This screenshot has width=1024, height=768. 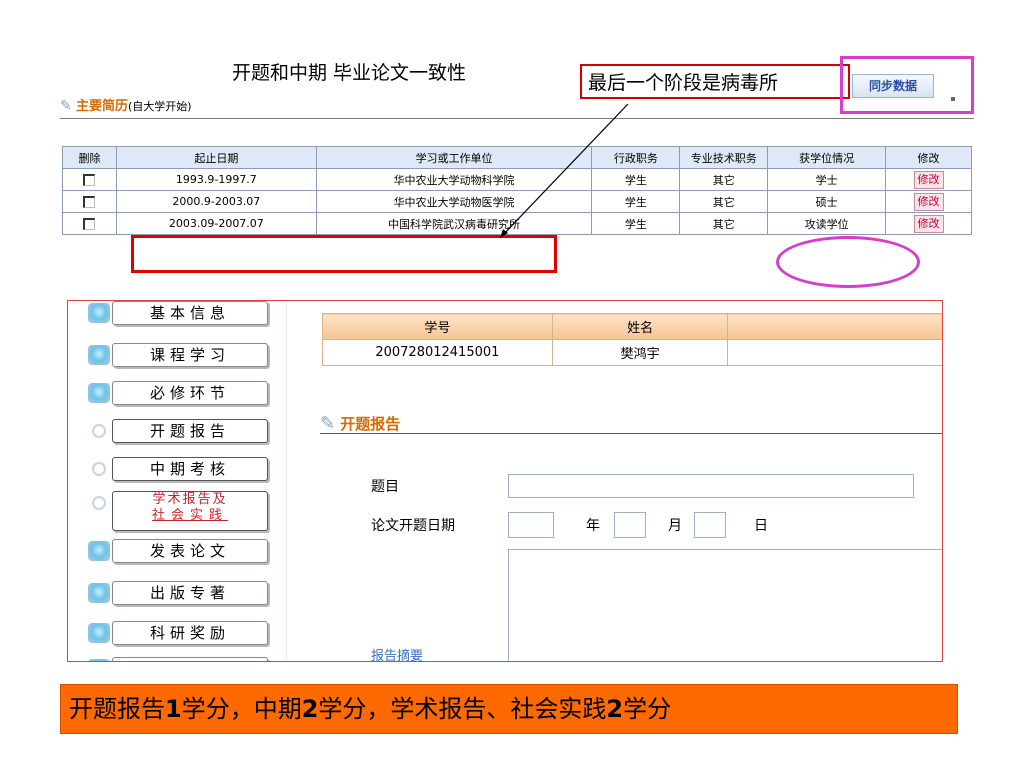 What do you see at coordinates (593, 526) in the screenshot?
I see `year-label: 年` at bounding box center [593, 526].